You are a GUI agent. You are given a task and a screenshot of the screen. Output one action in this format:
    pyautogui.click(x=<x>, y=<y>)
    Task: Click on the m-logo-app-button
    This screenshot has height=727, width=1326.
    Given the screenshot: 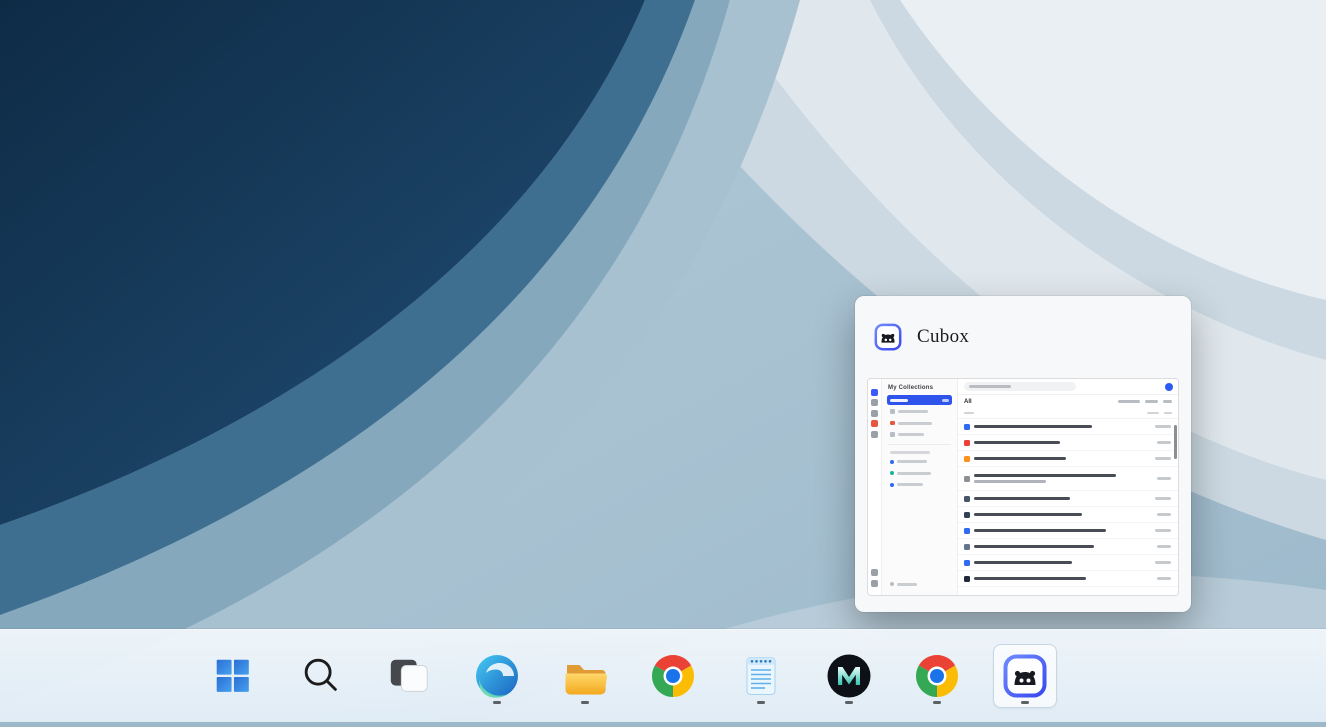 What is the action you would take?
    pyautogui.click(x=849, y=676)
    